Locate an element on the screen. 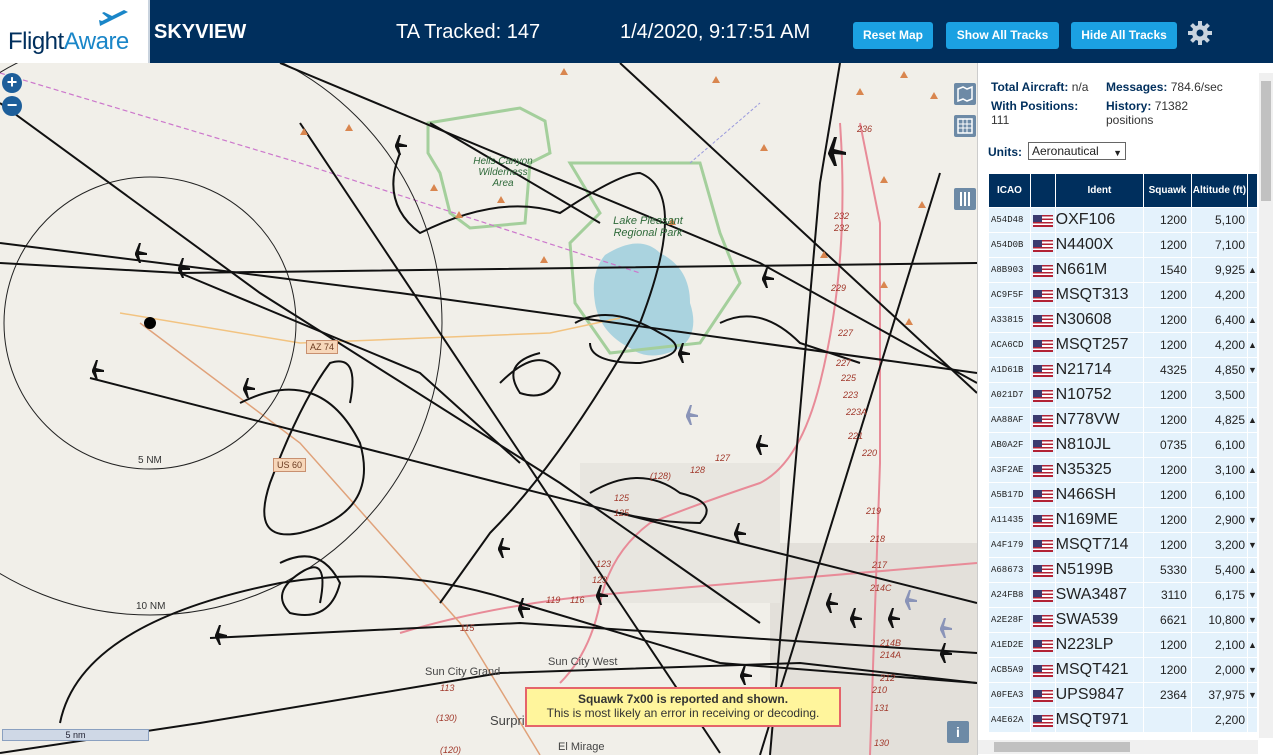 The height and width of the screenshot is (755, 1273). zoom-in-button: + is located at coordinates (12, 83).